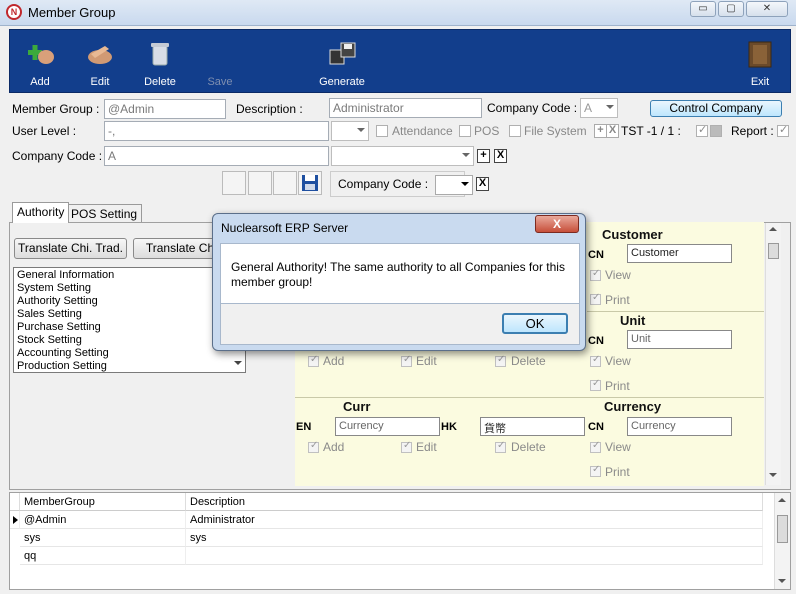  I want to click on attendance-checkbox, so click(382, 131).